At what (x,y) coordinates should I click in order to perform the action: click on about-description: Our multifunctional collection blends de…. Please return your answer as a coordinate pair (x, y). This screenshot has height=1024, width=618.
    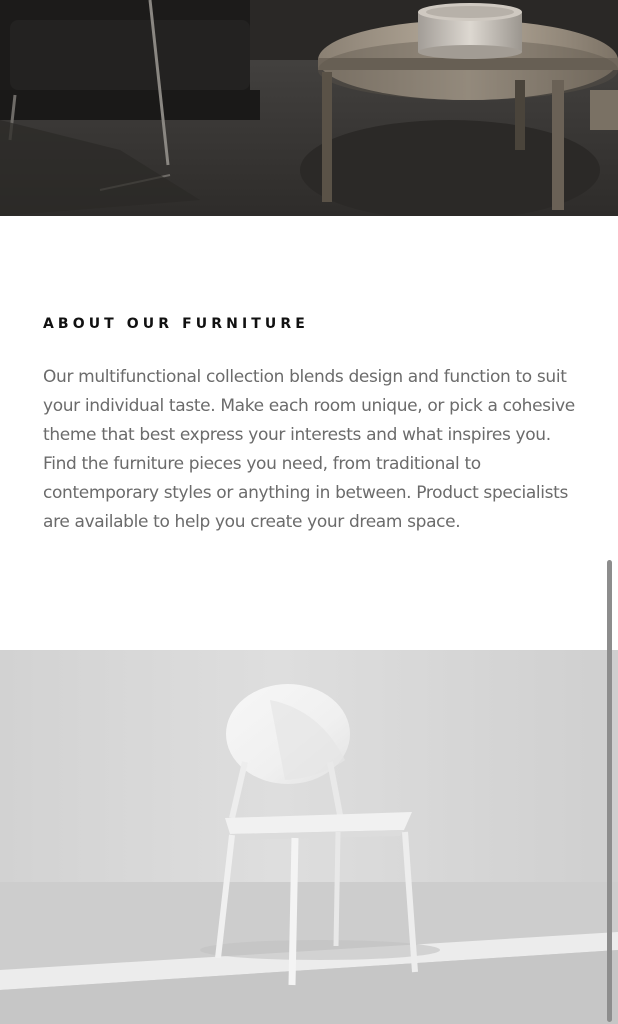
    Looking at the image, I should click on (309, 449).